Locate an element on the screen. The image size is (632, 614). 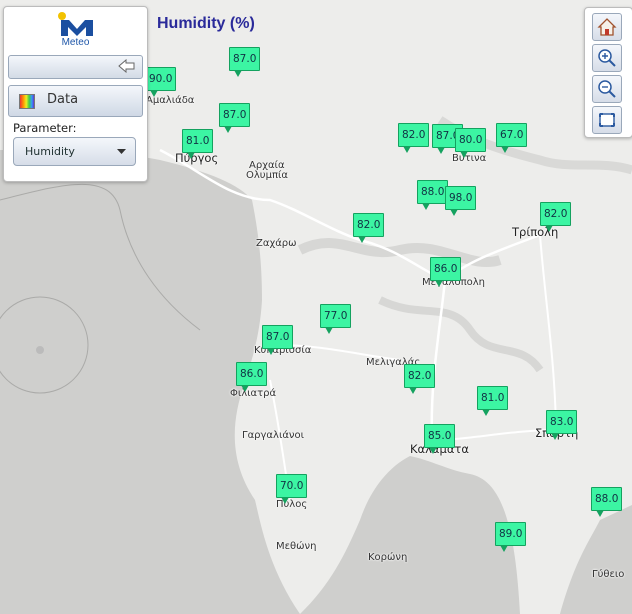
zoom-extent-button is located at coordinates (607, 120).